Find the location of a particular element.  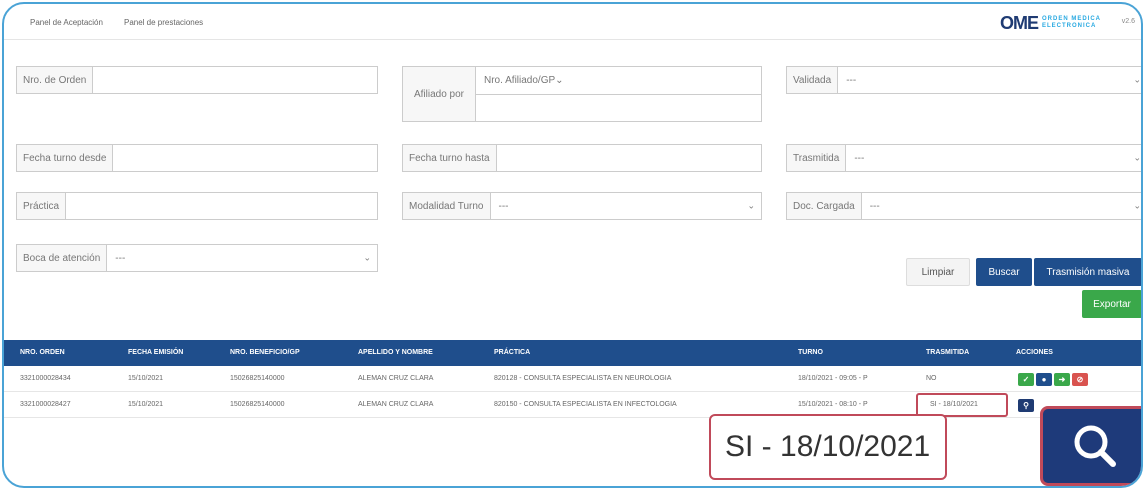

col-fecha-emision: FECHA EMISIÓN is located at coordinates (156, 352).